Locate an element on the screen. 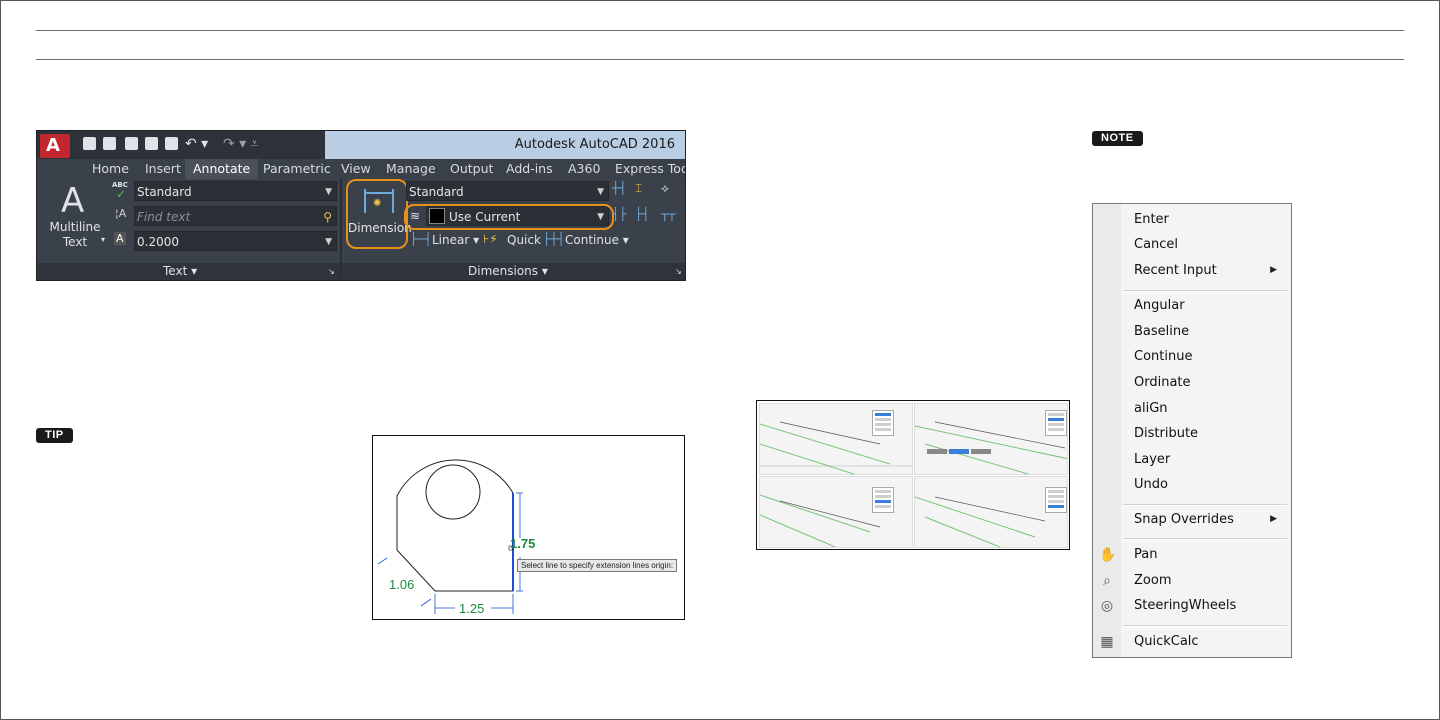 The height and width of the screenshot is (720, 1440). tab-view: View is located at coordinates (356, 168).